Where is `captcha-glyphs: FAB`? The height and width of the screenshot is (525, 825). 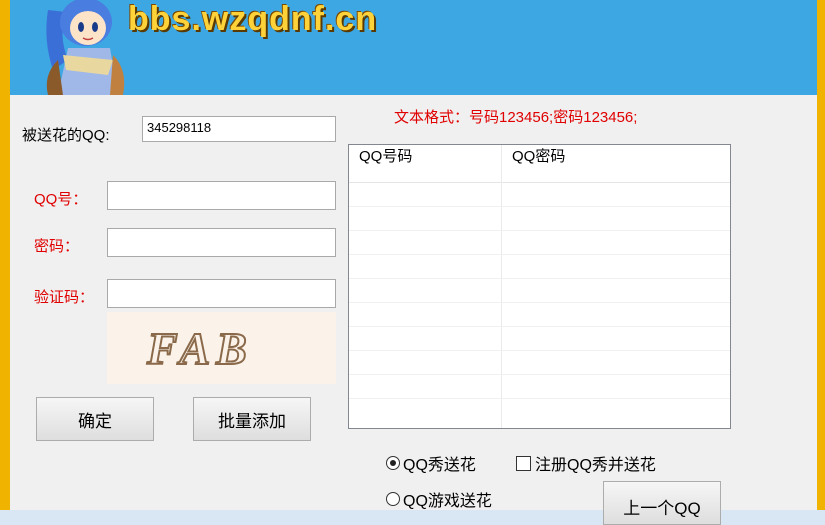 captcha-glyphs: FAB is located at coordinates (199, 348).